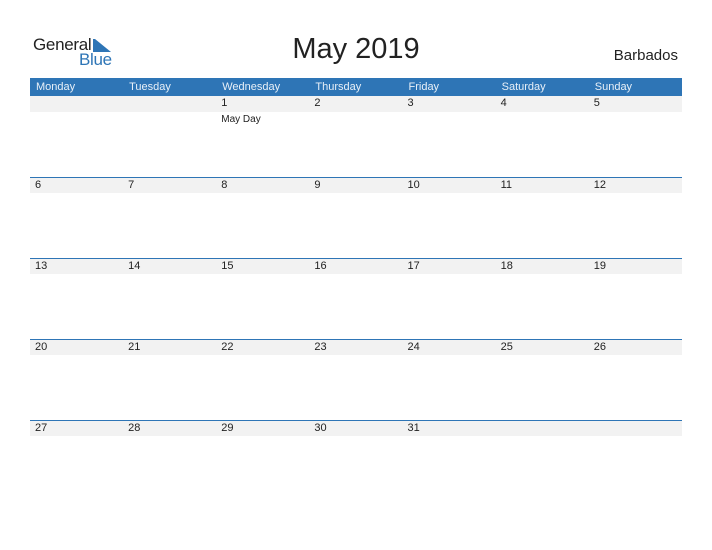  Describe the element at coordinates (503, 103) in the screenshot. I see `day-number: 4` at that location.